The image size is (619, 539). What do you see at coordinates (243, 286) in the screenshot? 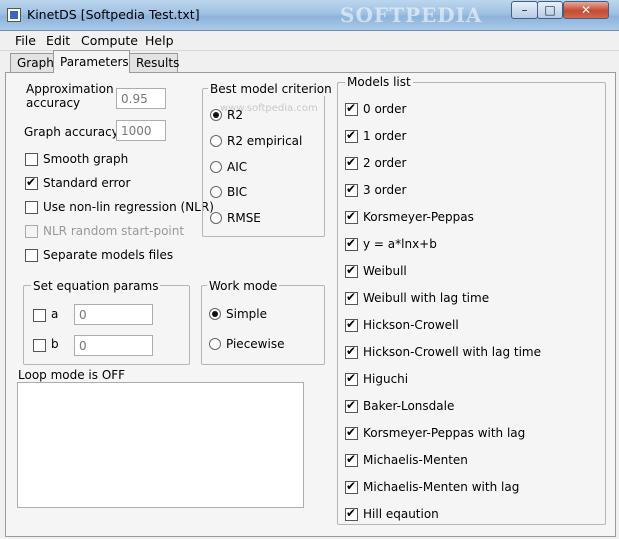
I see `work-mode-title: Work mode` at bounding box center [243, 286].